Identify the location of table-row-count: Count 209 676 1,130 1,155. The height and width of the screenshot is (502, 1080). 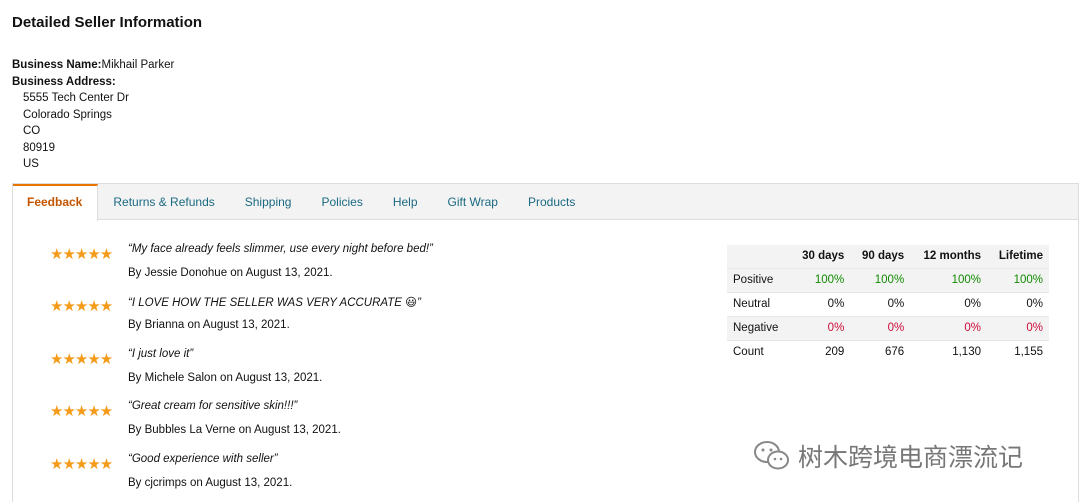
(888, 351).